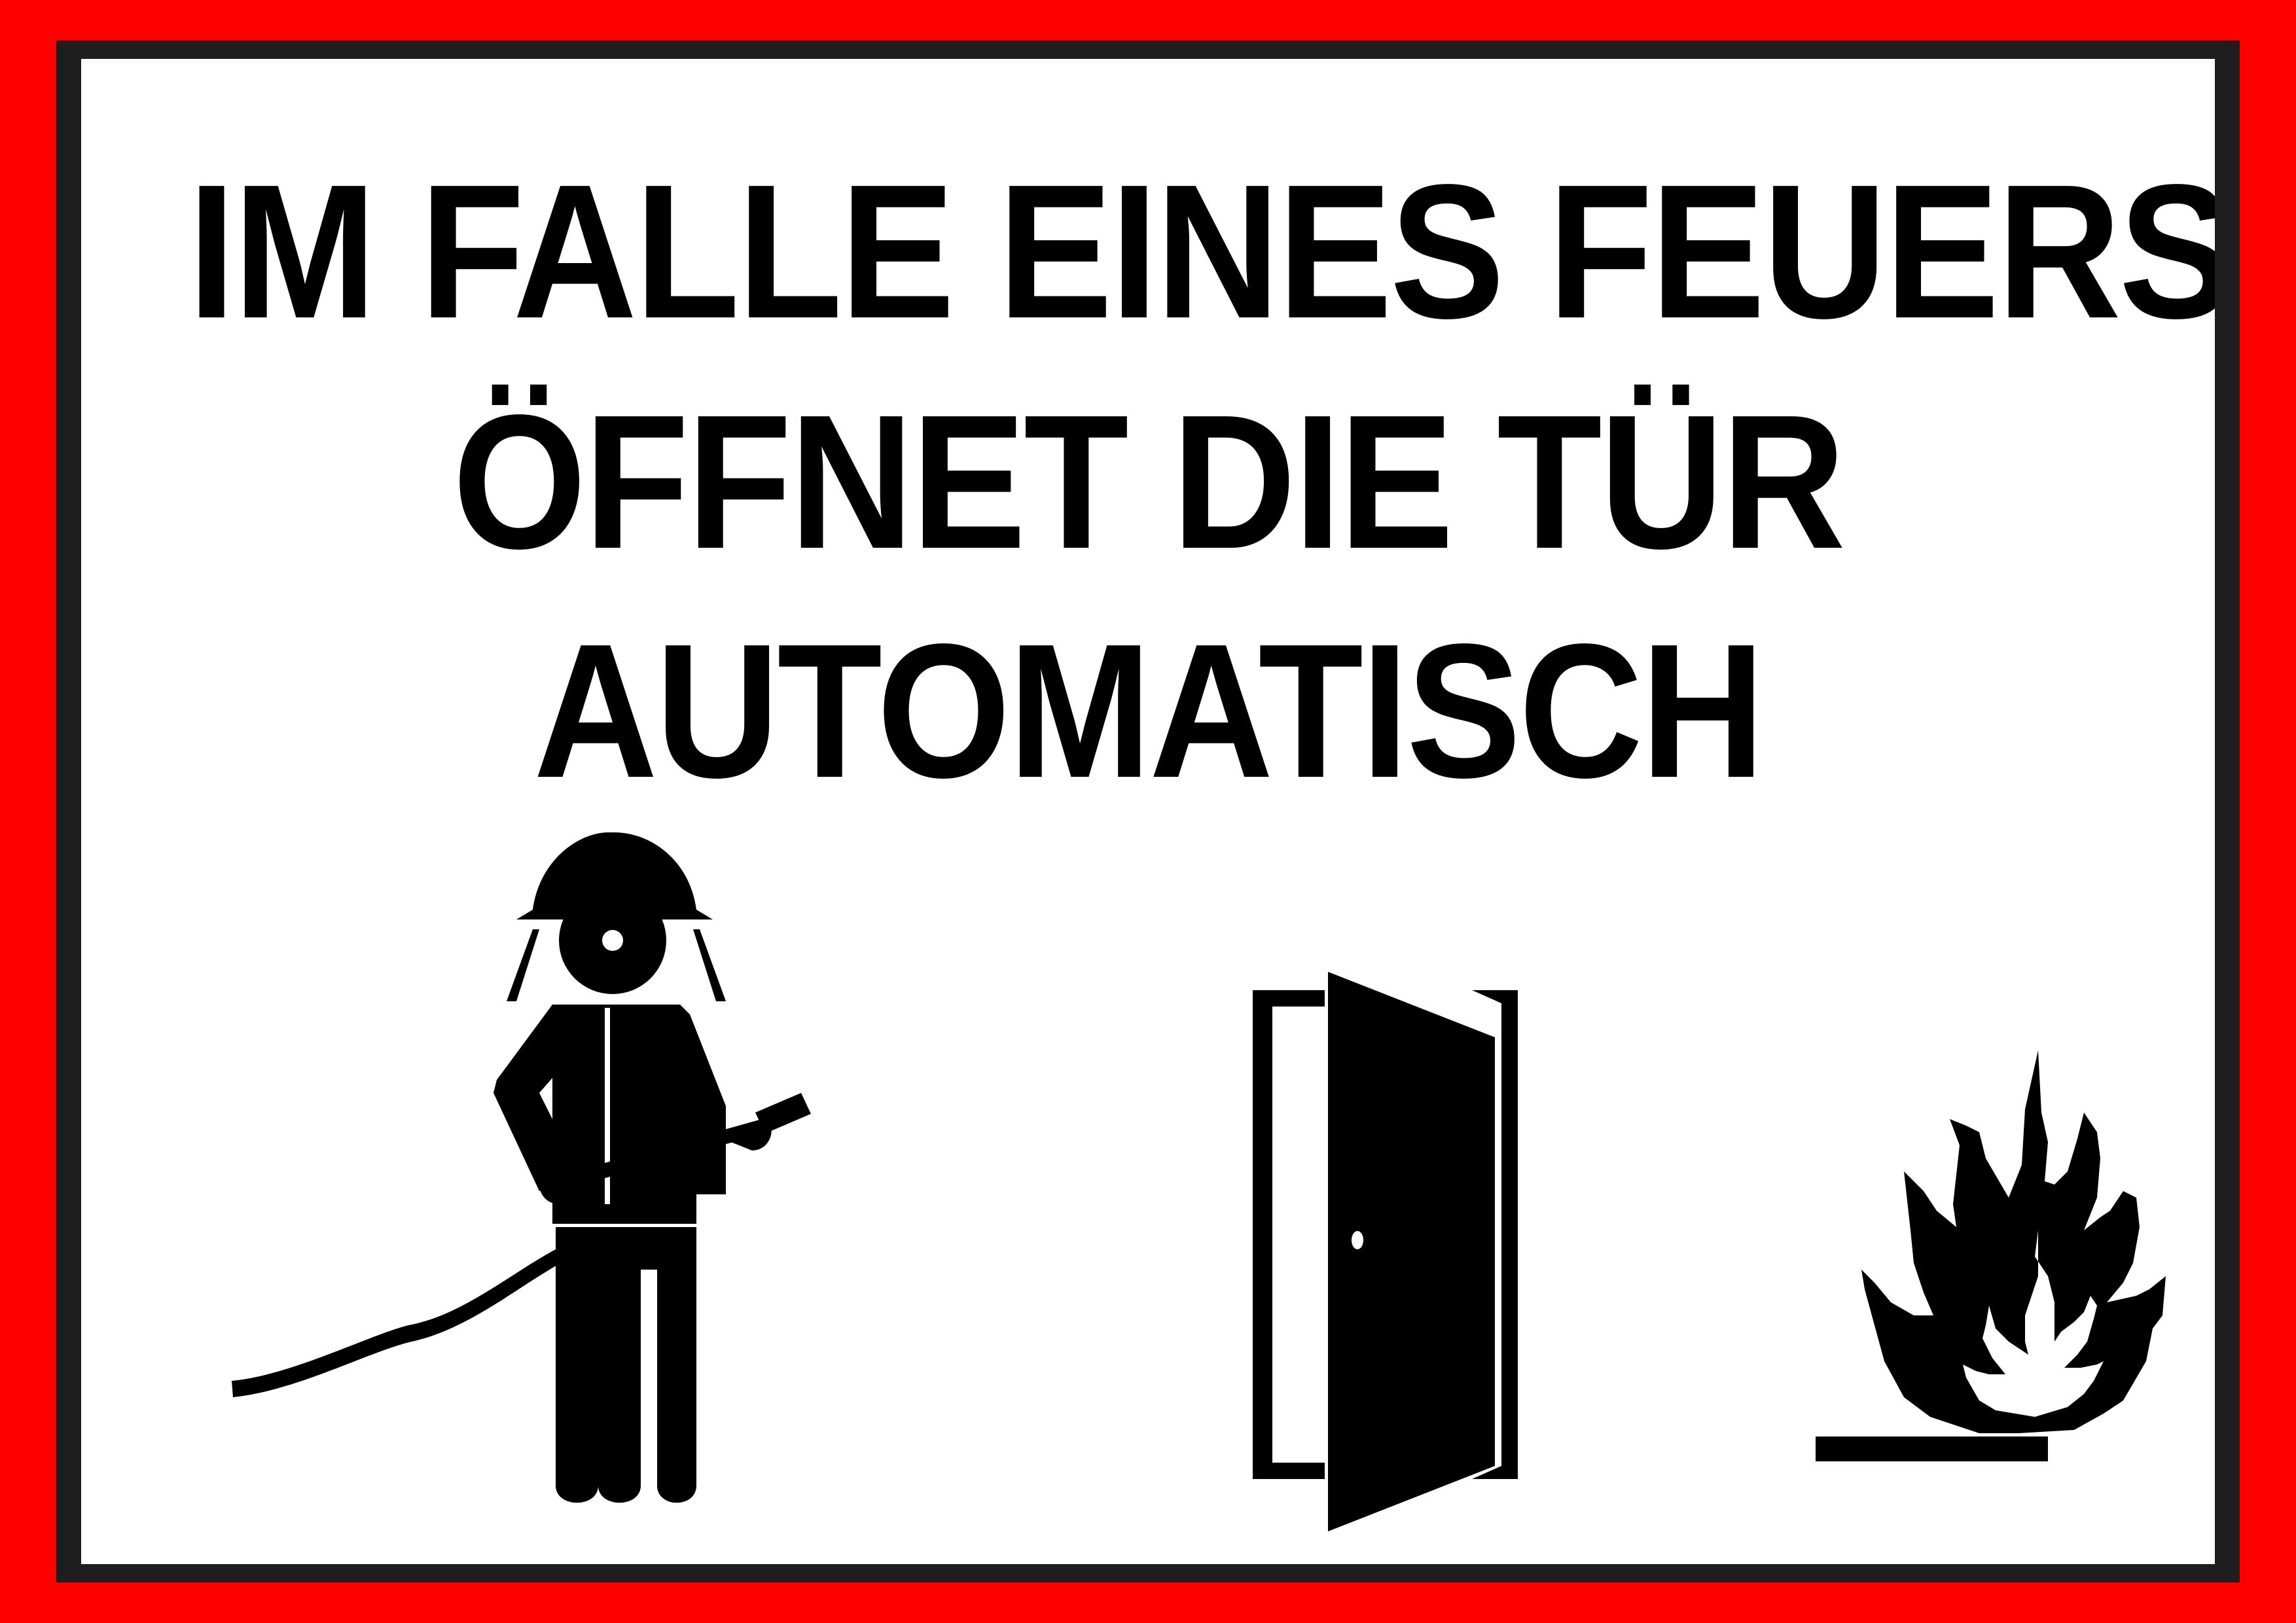 Image resolution: width=2296 pixels, height=1623 pixels. What do you see at coordinates (521, 1167) in the screenshot?
I see `firefighter-with-hose-icon` at bounding box center [521, 1167].